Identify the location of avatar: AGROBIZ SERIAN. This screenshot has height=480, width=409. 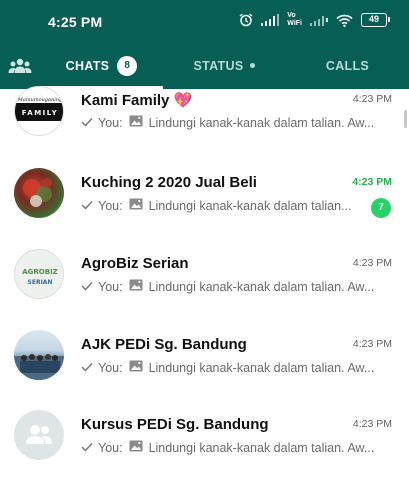
(39, 274).